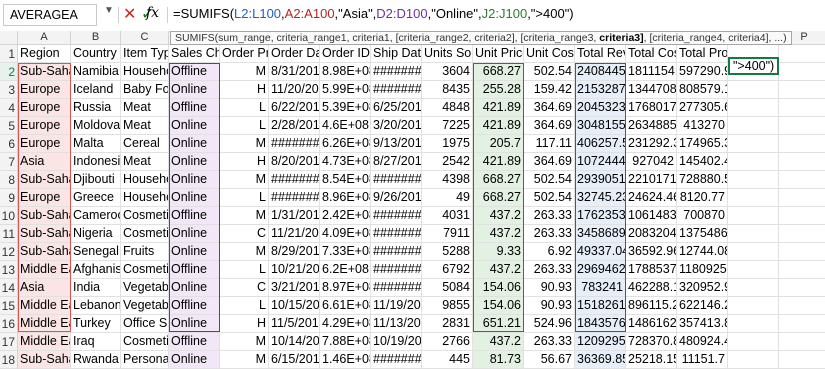  Describe the element at coordinates (145, 234) in the screenshot. I see `table-cell: Cosmetics` at that location.